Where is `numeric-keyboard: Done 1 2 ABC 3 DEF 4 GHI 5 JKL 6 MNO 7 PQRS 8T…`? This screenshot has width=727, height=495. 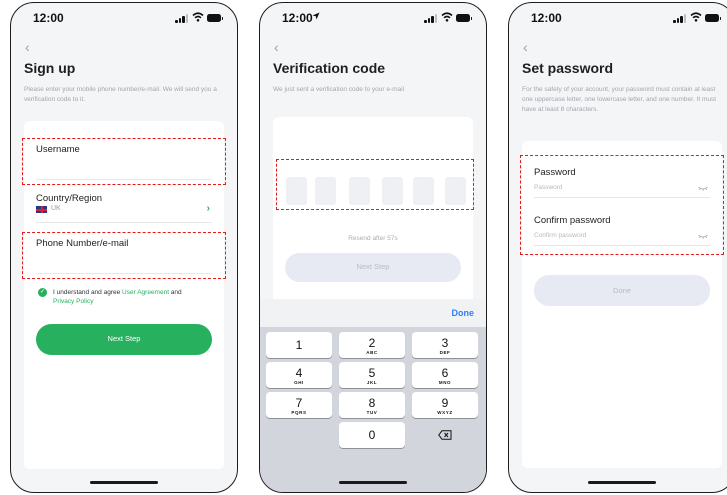
numeric-keyboard: Done 1 2 ABC 3 DEF 4 GHI 5 JKL 6 MNO 7 PQRS 8T… is located at coordinates (373, 395).